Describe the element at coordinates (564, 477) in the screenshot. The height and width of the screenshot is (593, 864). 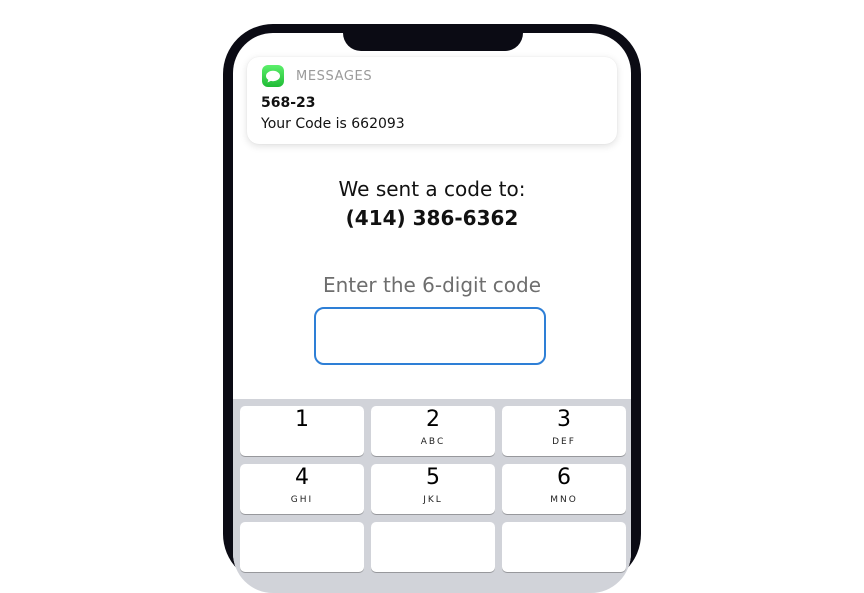
I see `key-digit: 6` at that location.